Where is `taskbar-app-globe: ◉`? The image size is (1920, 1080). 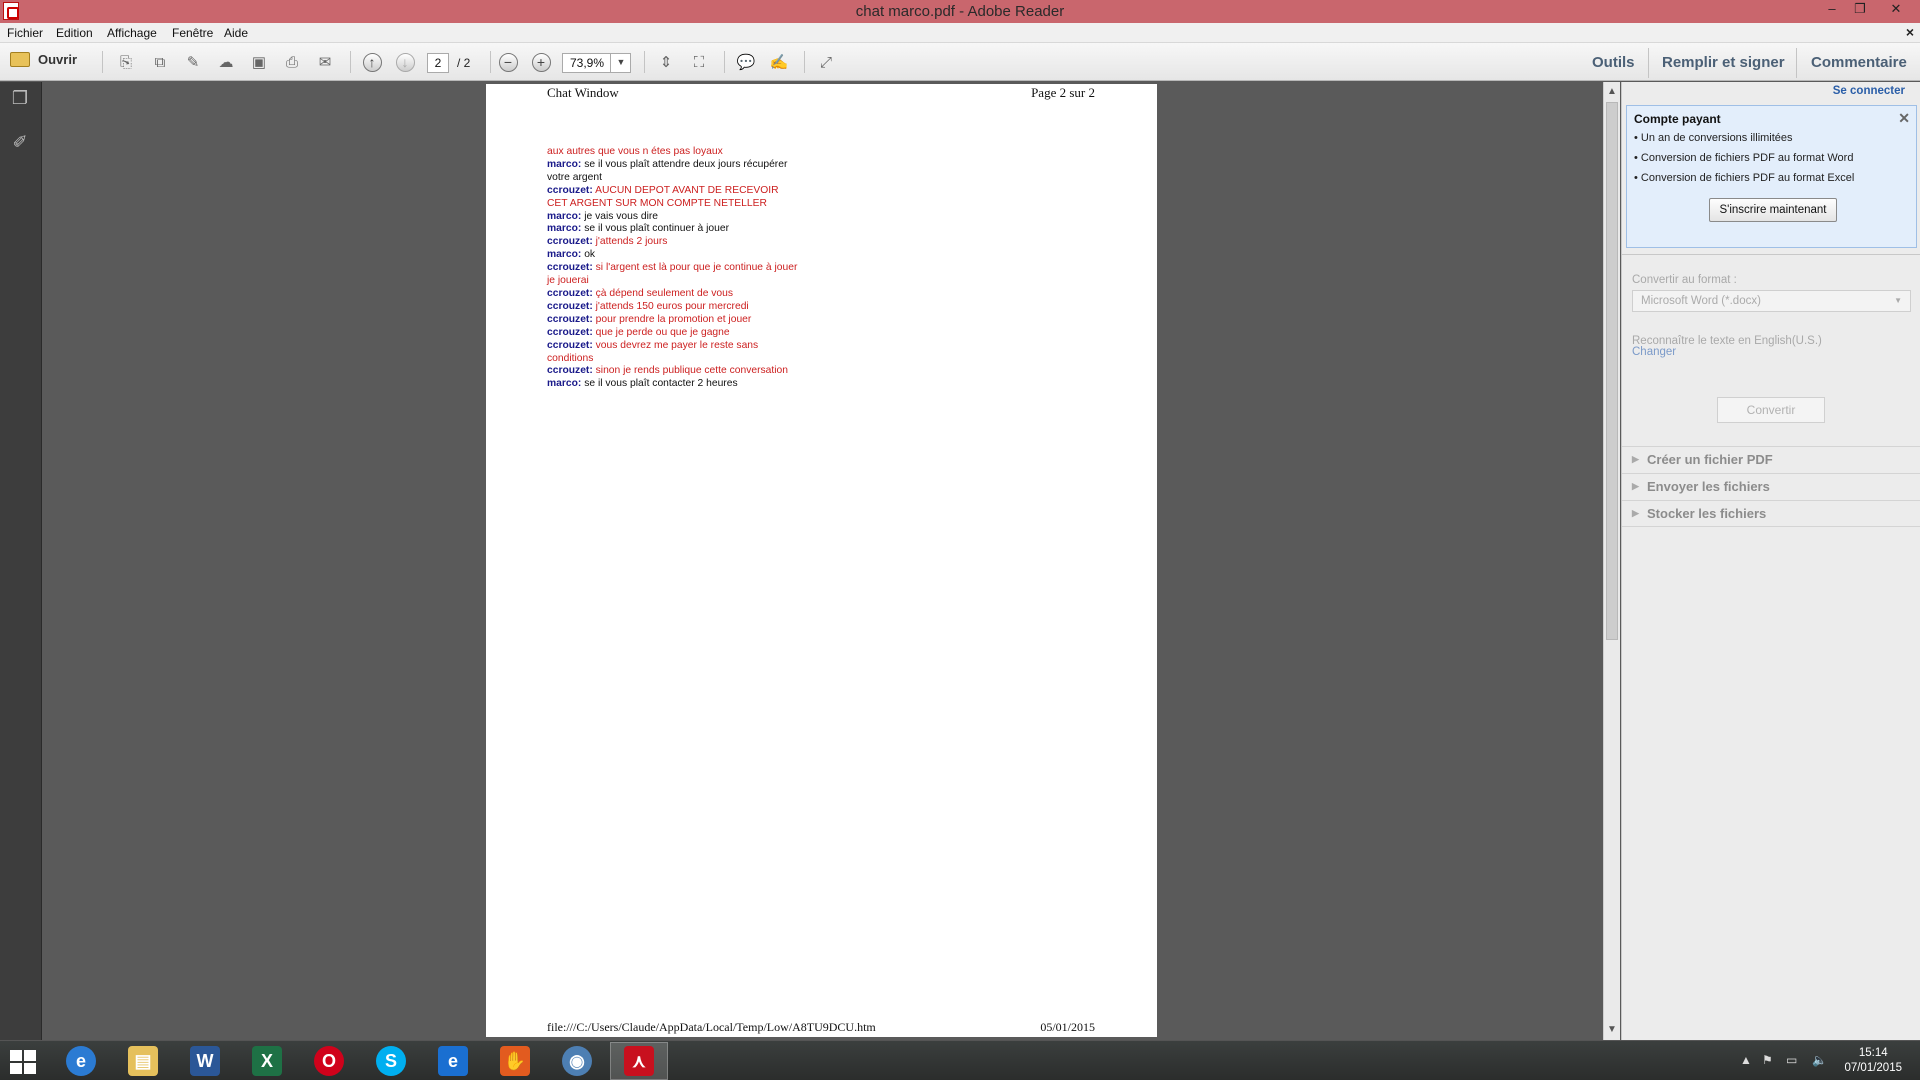 taskbar-app-globe: ◉ is located at coordinates (577, 1061).